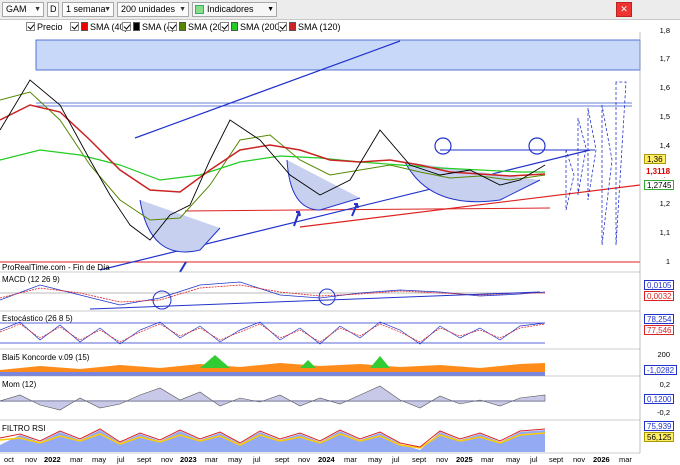 The width and height of the screenshot is (680, 465). Describe the element at coordinates (31, 279) in the screenshot. I see `macd-label: MACD (12 26 9)` at that location.